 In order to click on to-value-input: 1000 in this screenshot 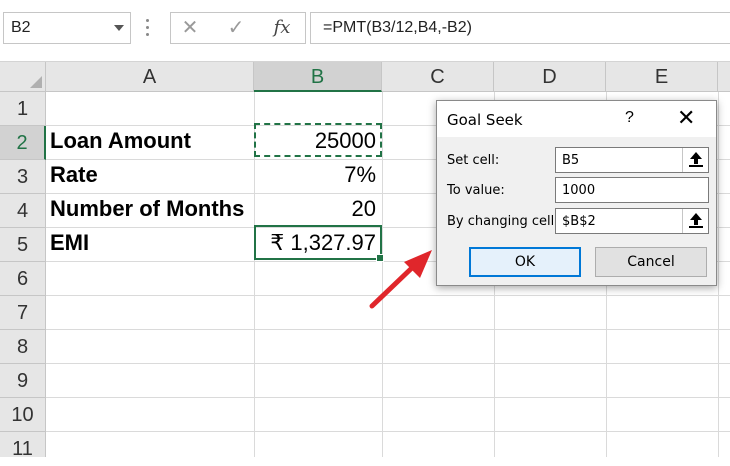, I will do `click(632, 190)`.